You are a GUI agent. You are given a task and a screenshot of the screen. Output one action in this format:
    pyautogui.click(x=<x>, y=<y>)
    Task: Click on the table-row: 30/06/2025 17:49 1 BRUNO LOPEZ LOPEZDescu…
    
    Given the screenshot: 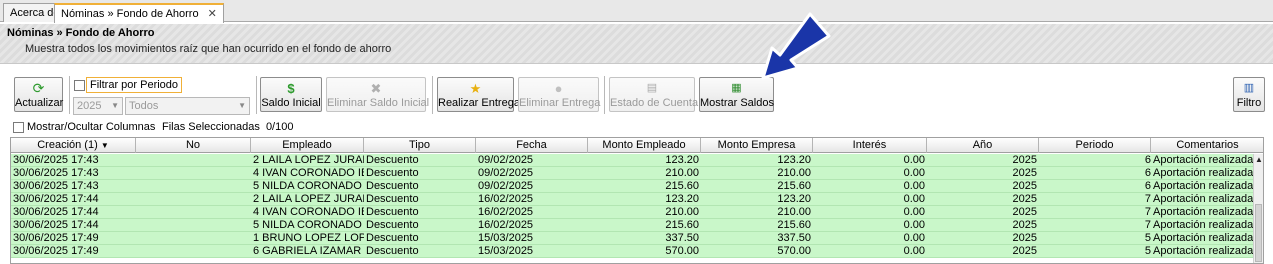 What is the action you would take?
    pyautogui.click(x=633, y=238)
    